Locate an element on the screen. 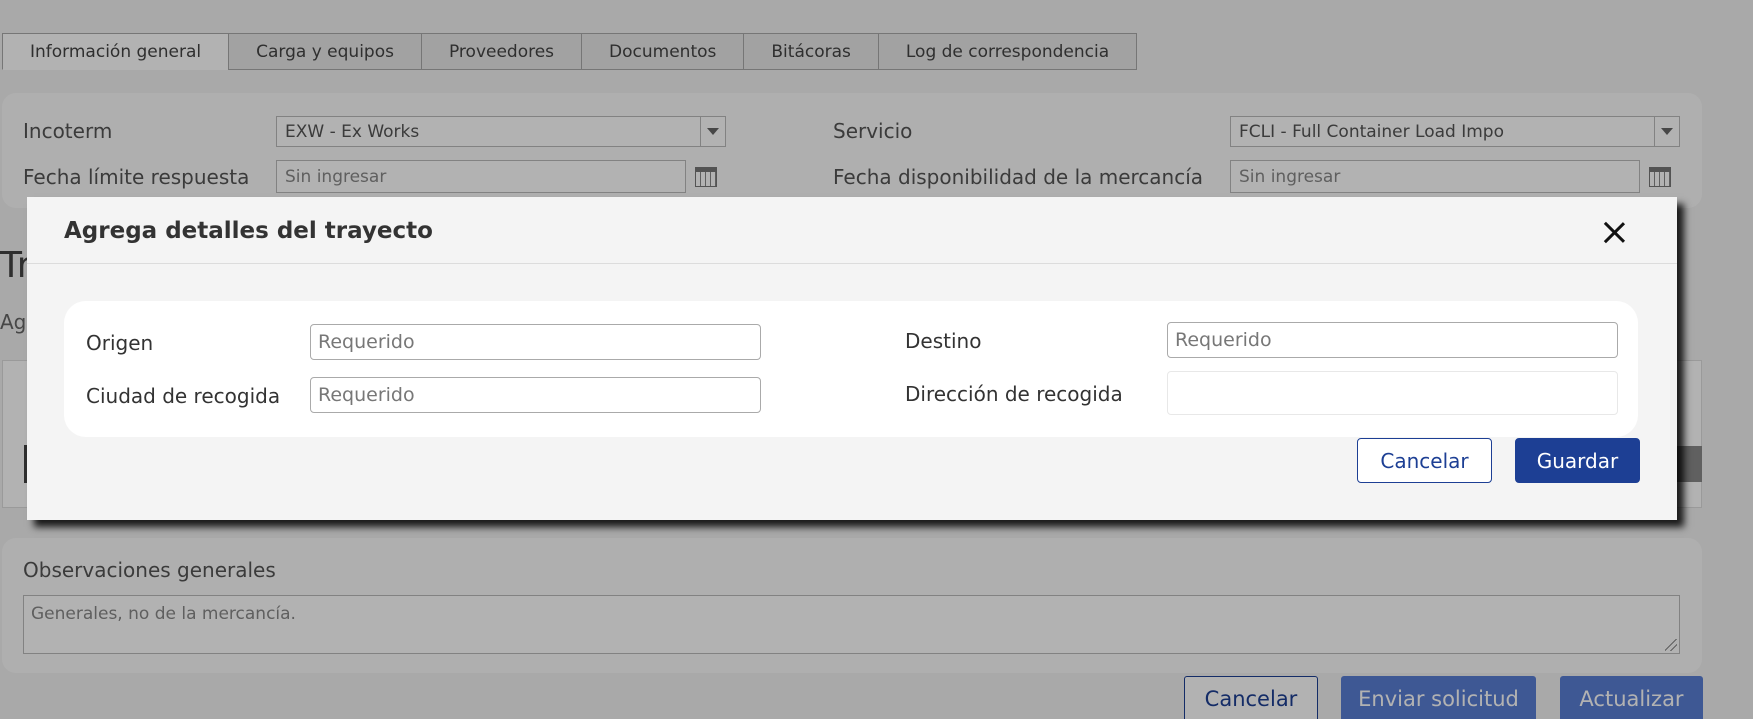  direccion-recogida-label: Dirección de recogida is located at coordinates (1014, 394).